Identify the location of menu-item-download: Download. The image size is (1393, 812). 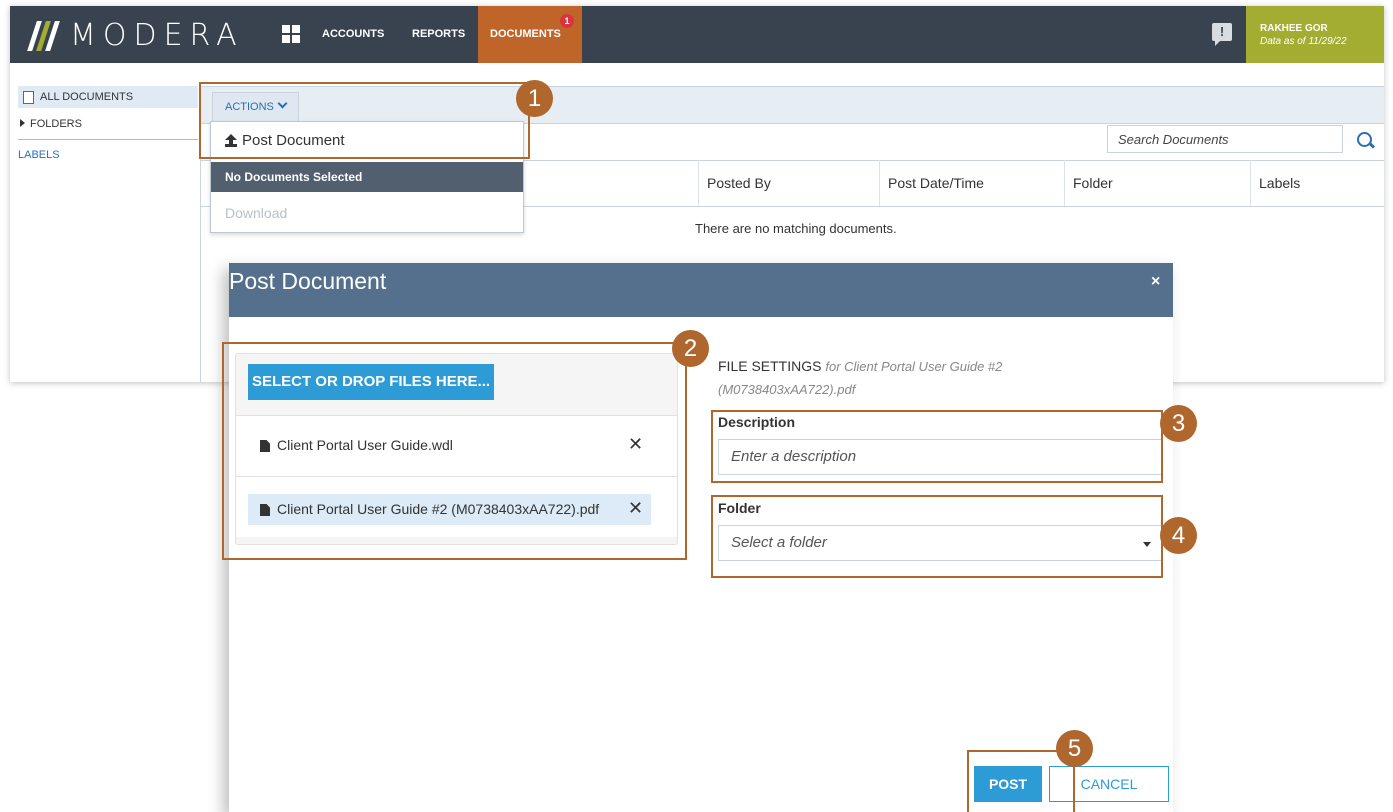
(256, 213).